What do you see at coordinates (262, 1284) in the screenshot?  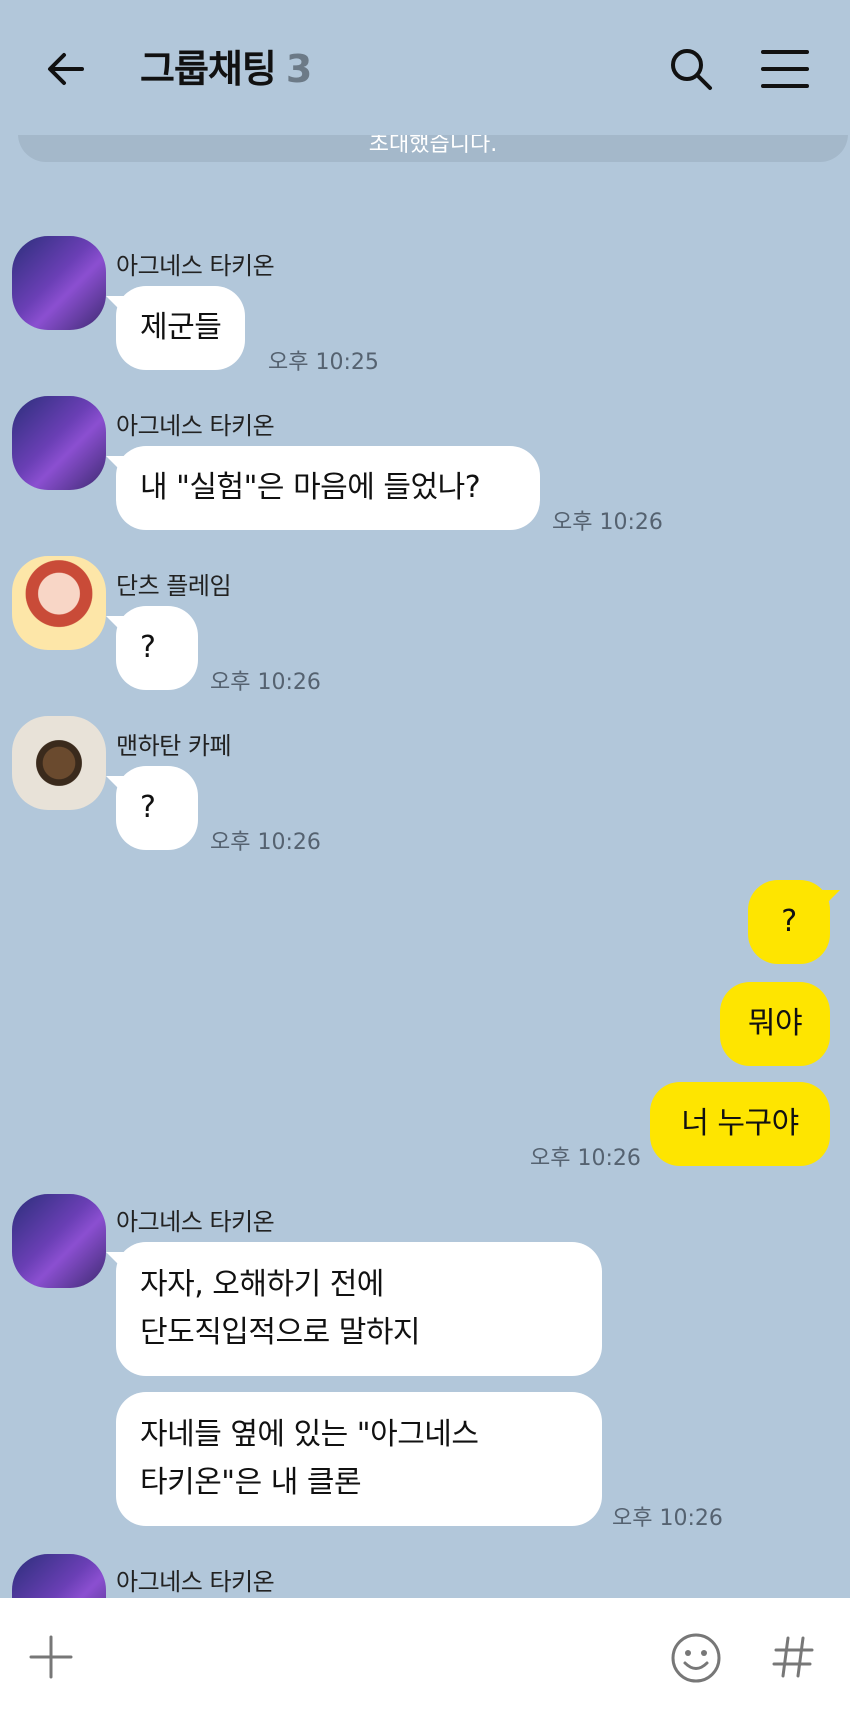 I see `message-text-line: 자자, 오해하기 전에` at bounding box center [262, 1284].